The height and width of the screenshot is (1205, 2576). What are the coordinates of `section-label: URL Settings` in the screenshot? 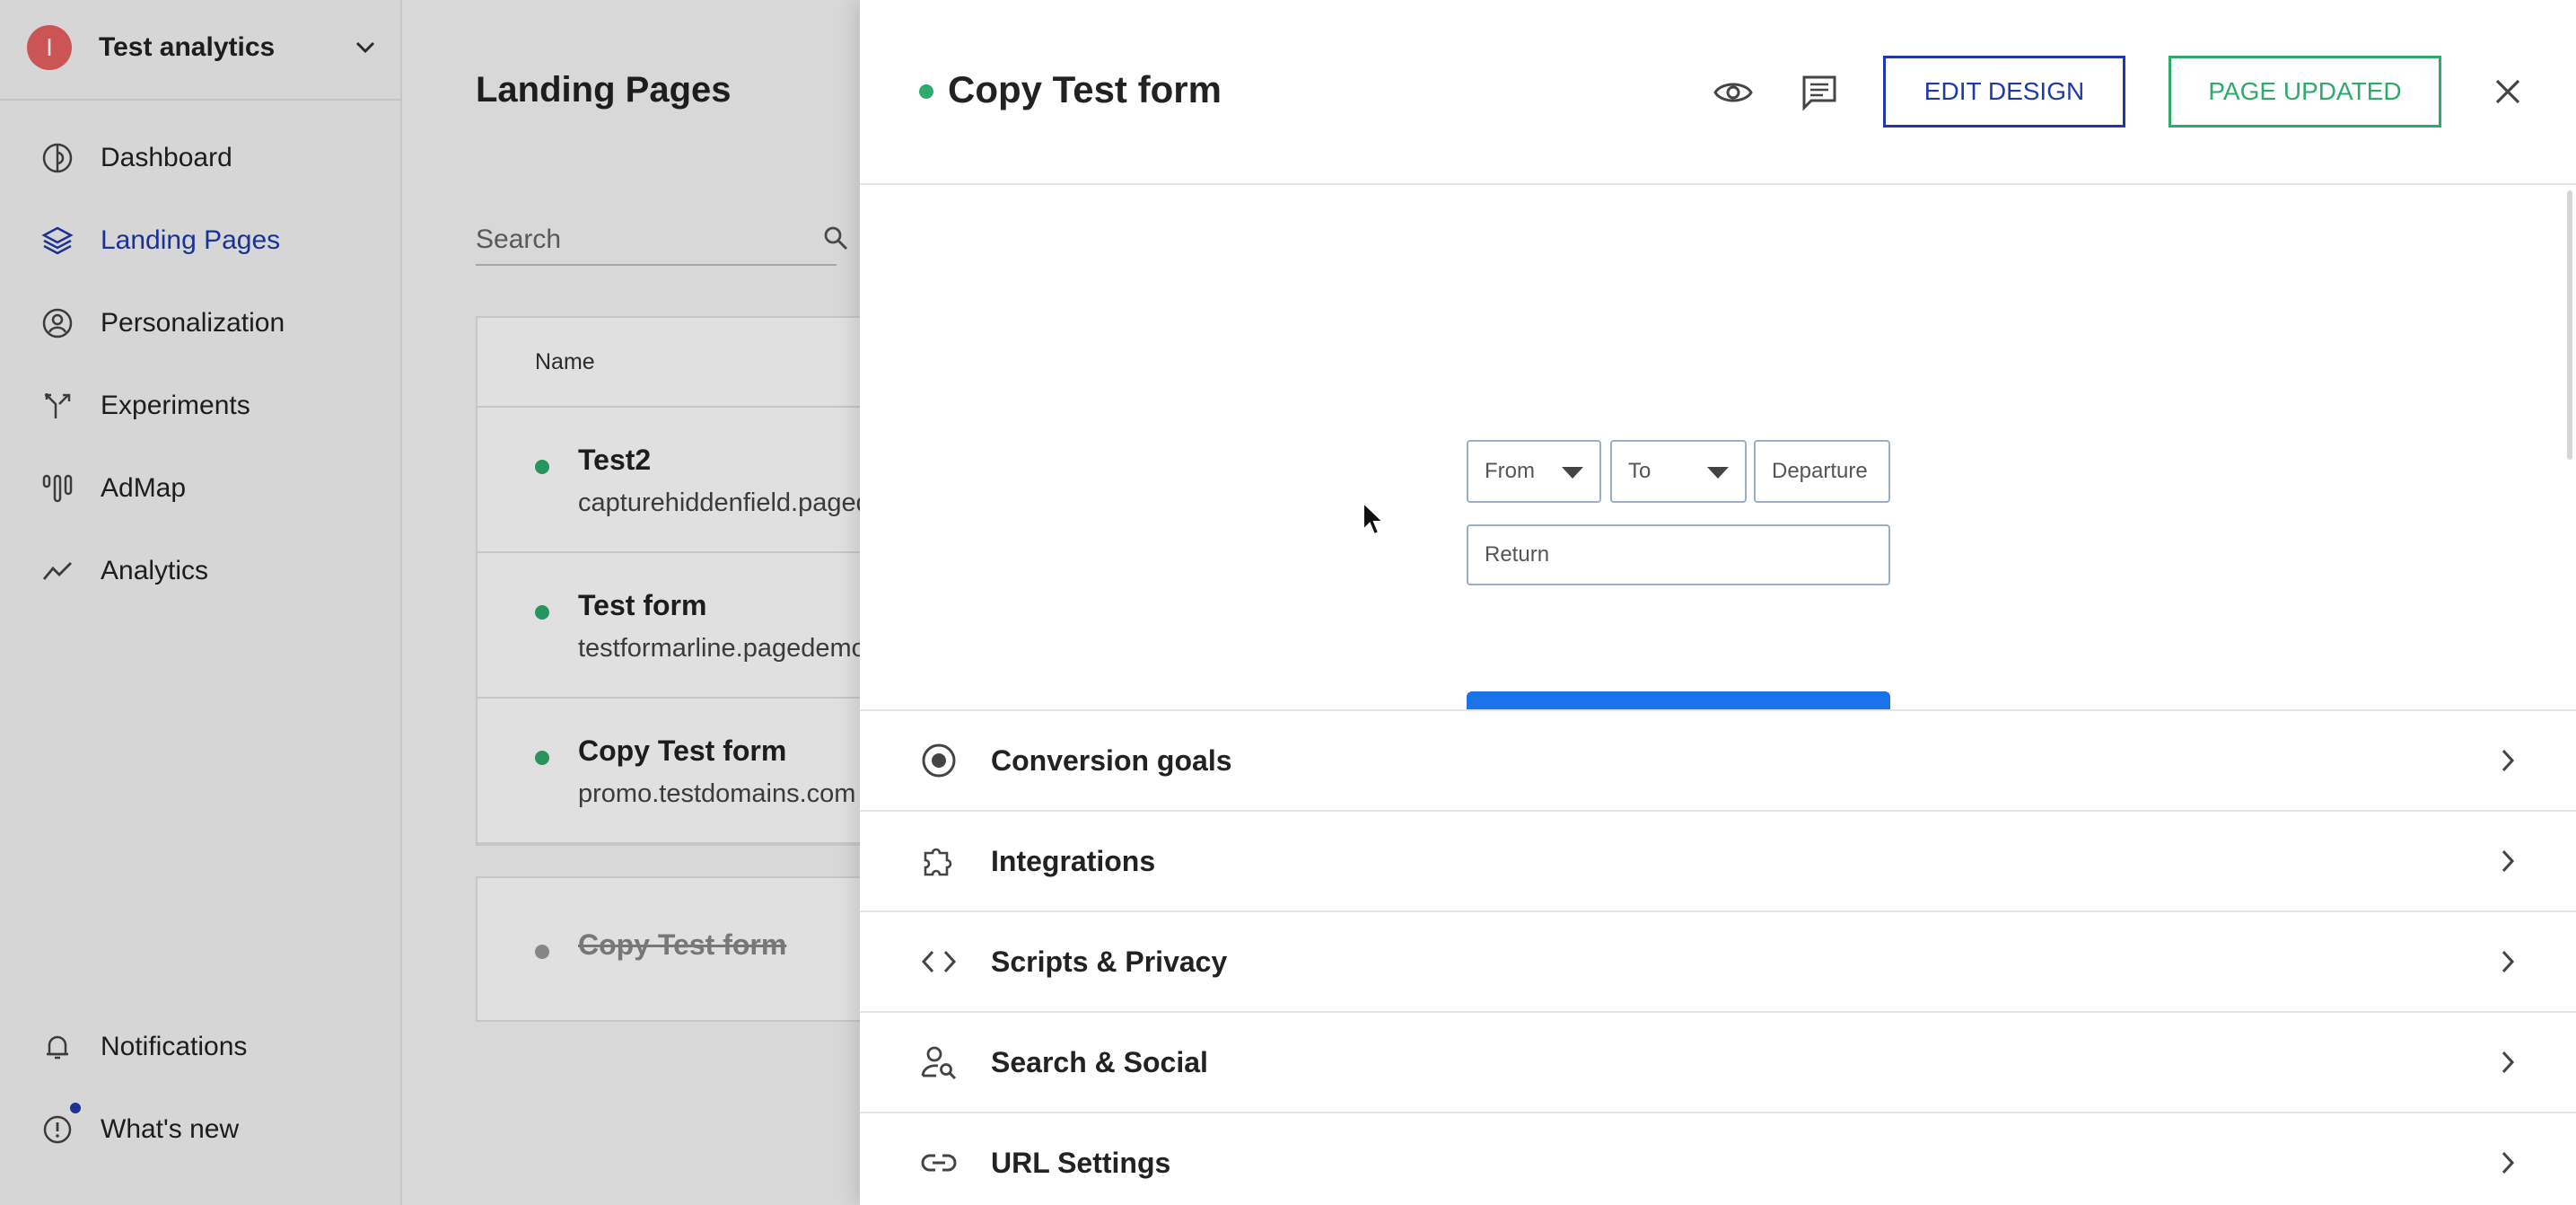 It's located at (1081, 1162).